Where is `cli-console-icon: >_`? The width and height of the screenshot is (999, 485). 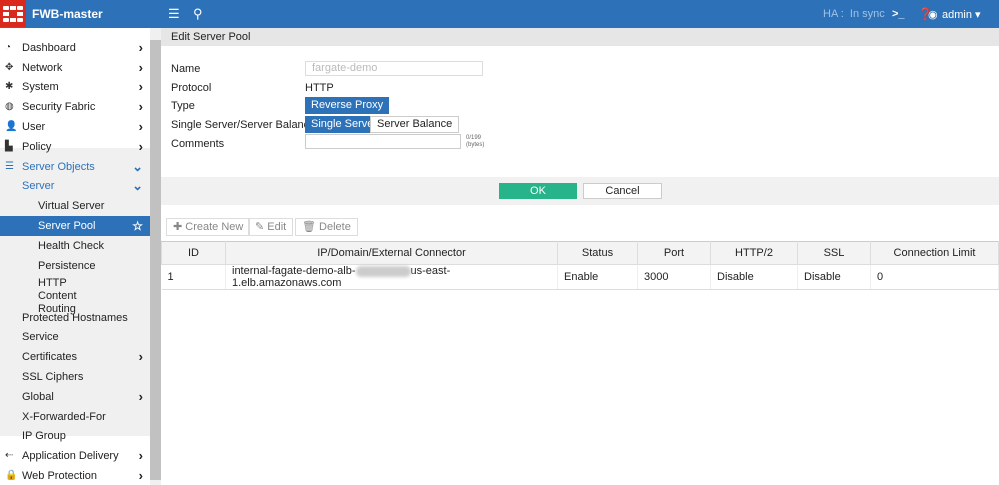
cli-console-icon: >_ is located at coordinates (898, 14).